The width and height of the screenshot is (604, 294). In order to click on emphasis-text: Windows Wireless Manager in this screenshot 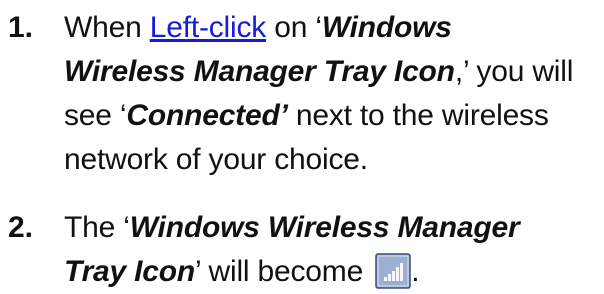, I will do `click(324, 227)`.